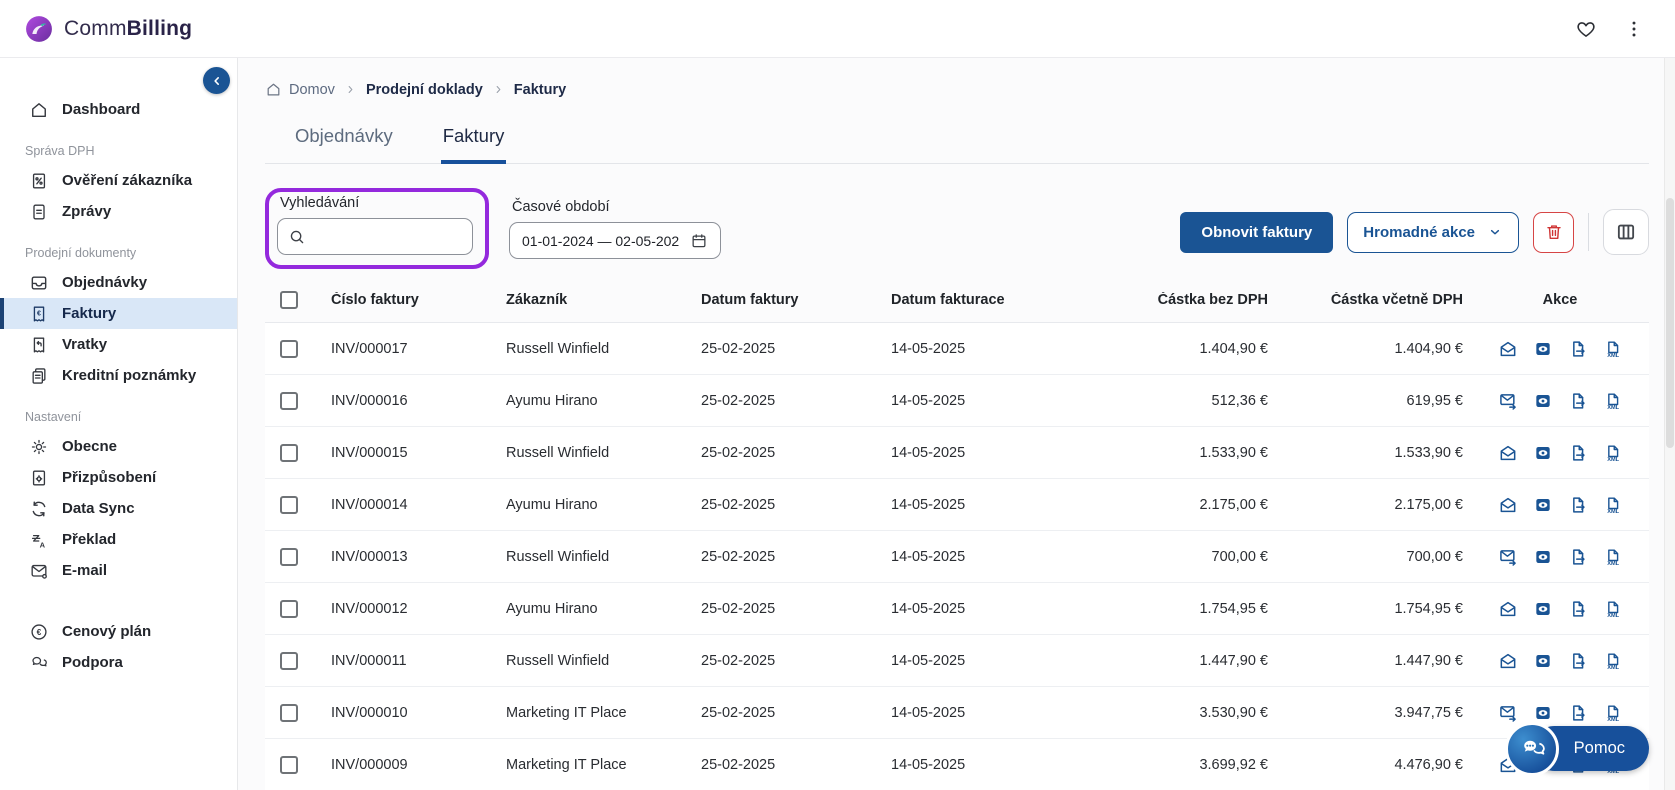 Image resolution: width=1675 pixels, height=790 pixels. What do you see at coordinates (1553, 232) in the screenshot?
I see `delete-button` at bounding box center [1553, 232].